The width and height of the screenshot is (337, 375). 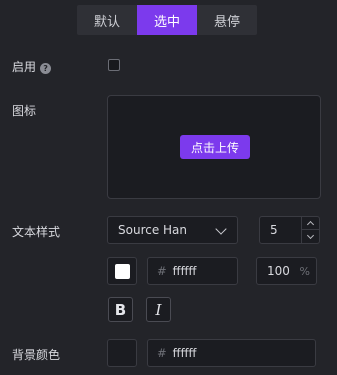 What do you see at coordinates (184, 271) in the screenshot?
I see `text-color-value: ffffff` at bounding box center [184, 271].